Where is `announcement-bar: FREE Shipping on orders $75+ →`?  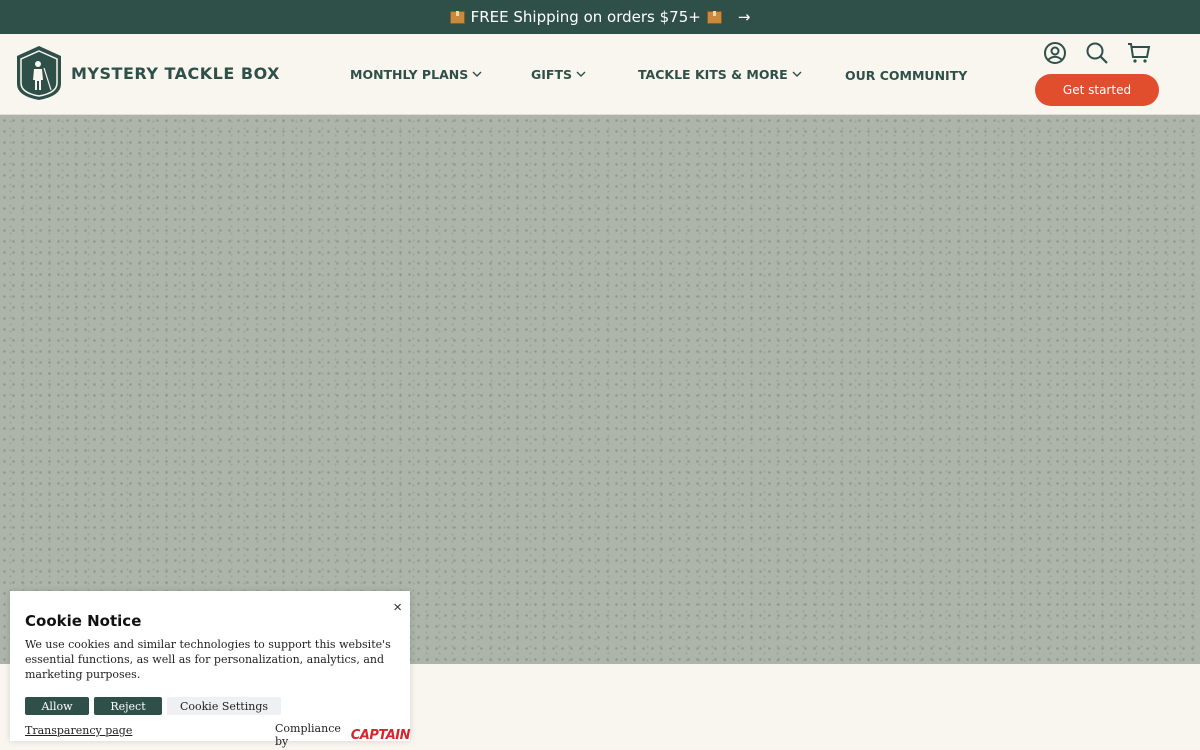 announcement-bar: FREE Shipping on orders $75+ → is located at coordinates (600, 17).